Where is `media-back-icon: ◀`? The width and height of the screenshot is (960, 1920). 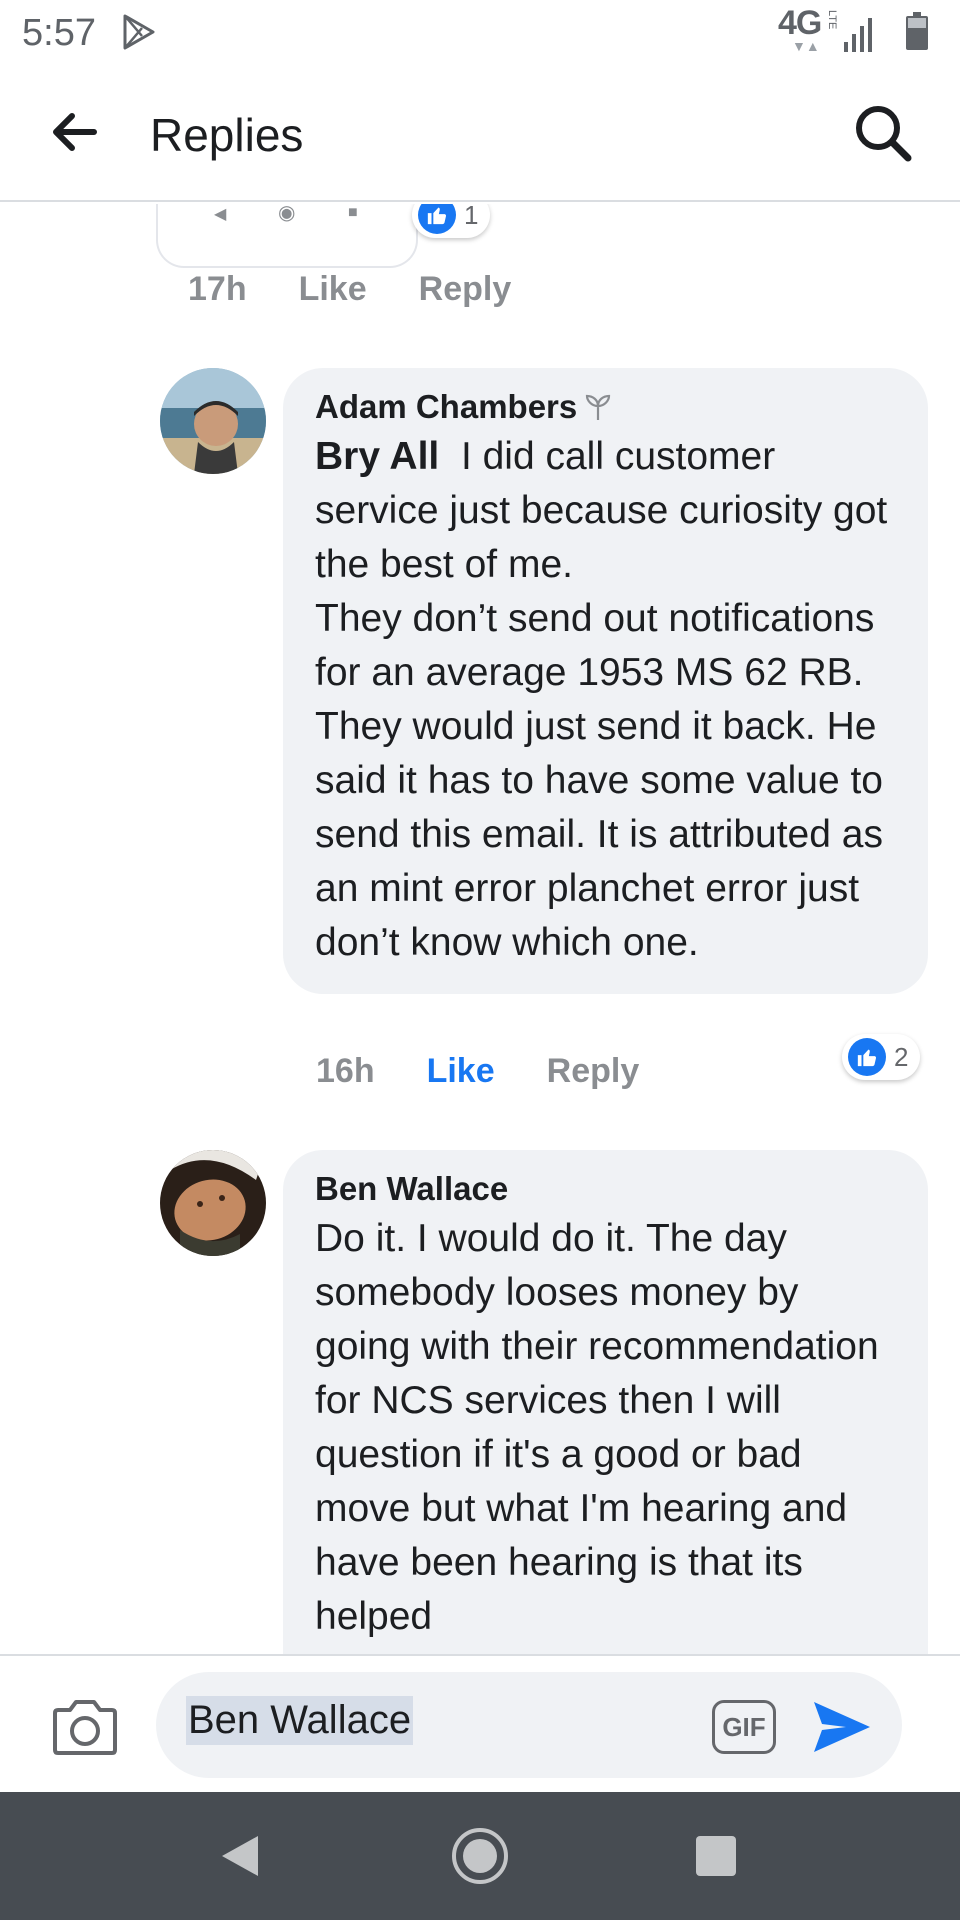 media-back-icon: ◀ is located at coordinates (220, 214).